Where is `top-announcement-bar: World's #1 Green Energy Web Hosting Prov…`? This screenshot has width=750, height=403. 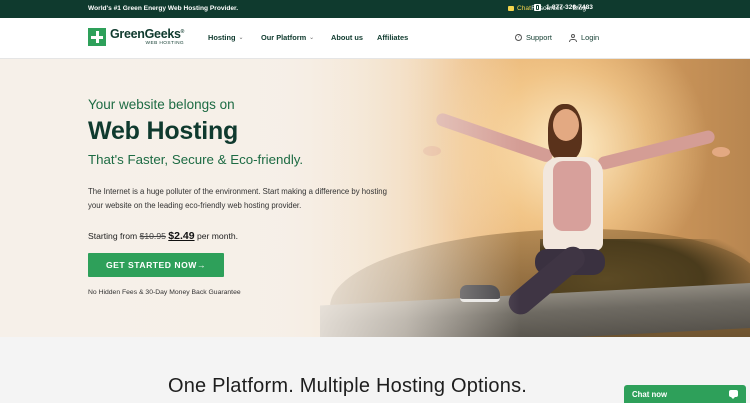 top-announcement-bar: World's #1 Green Energy Web Hosting Prov… is located at coordinates (375, 9).